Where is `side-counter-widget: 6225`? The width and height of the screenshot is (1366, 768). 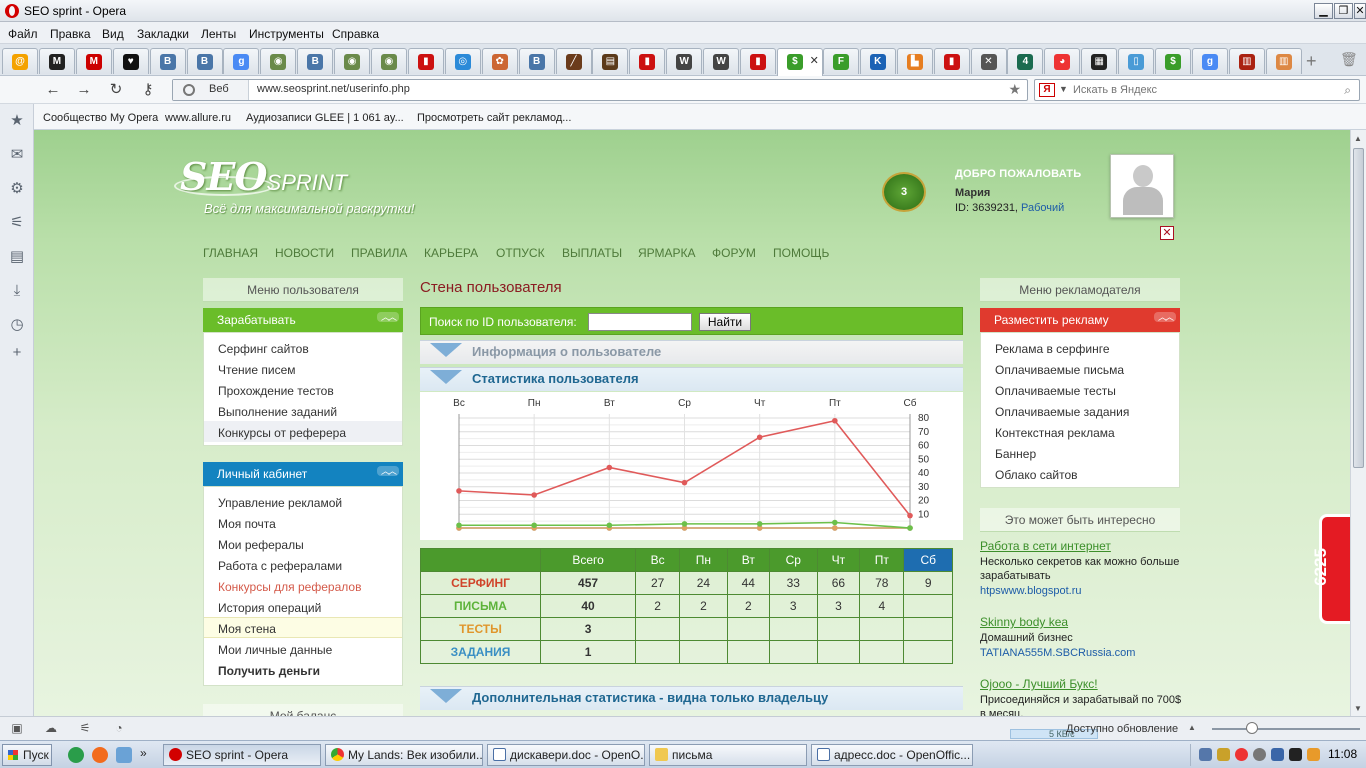 side-counter-widget: 6225 is located at coordinates (1330, 569).